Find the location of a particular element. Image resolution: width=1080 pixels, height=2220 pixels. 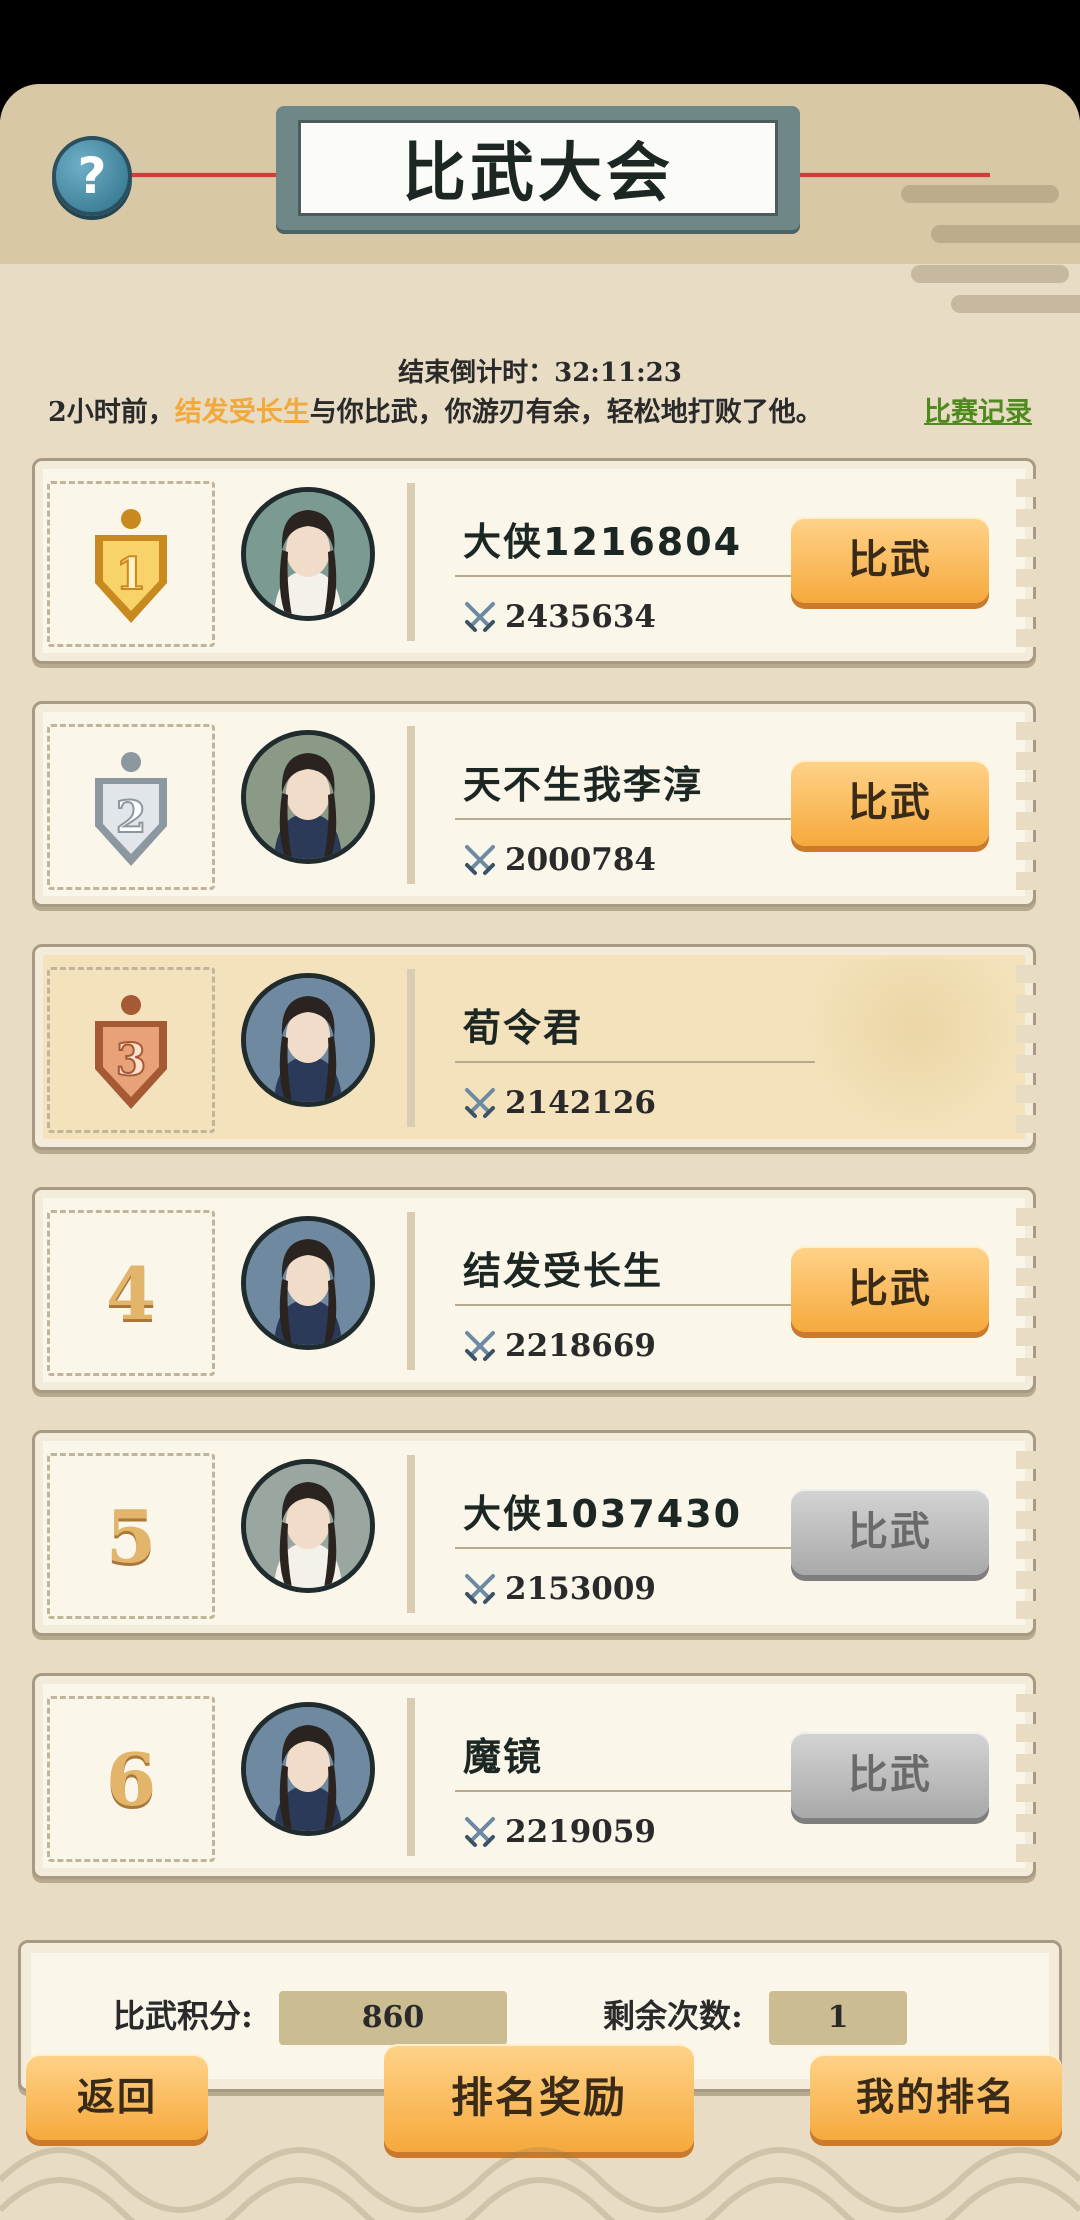

bronze-medal-icon: 3 is located at coordinates (131, 1052).